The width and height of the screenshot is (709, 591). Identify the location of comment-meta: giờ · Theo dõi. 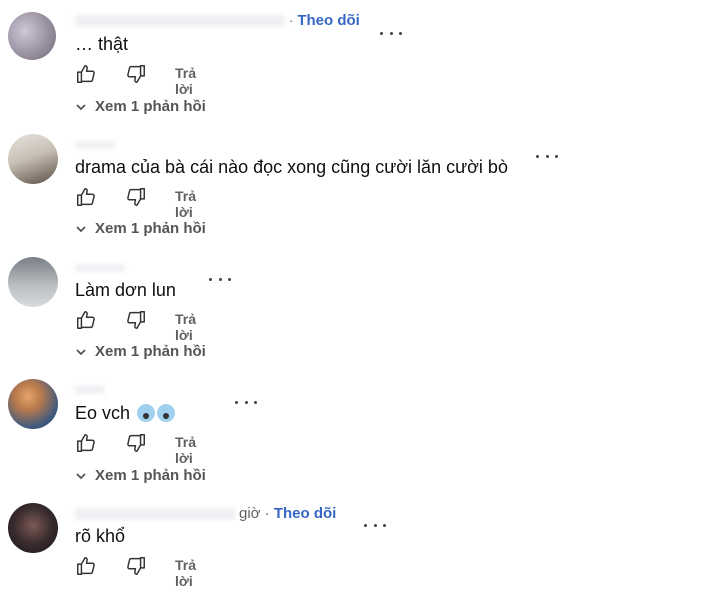
(205, 513).